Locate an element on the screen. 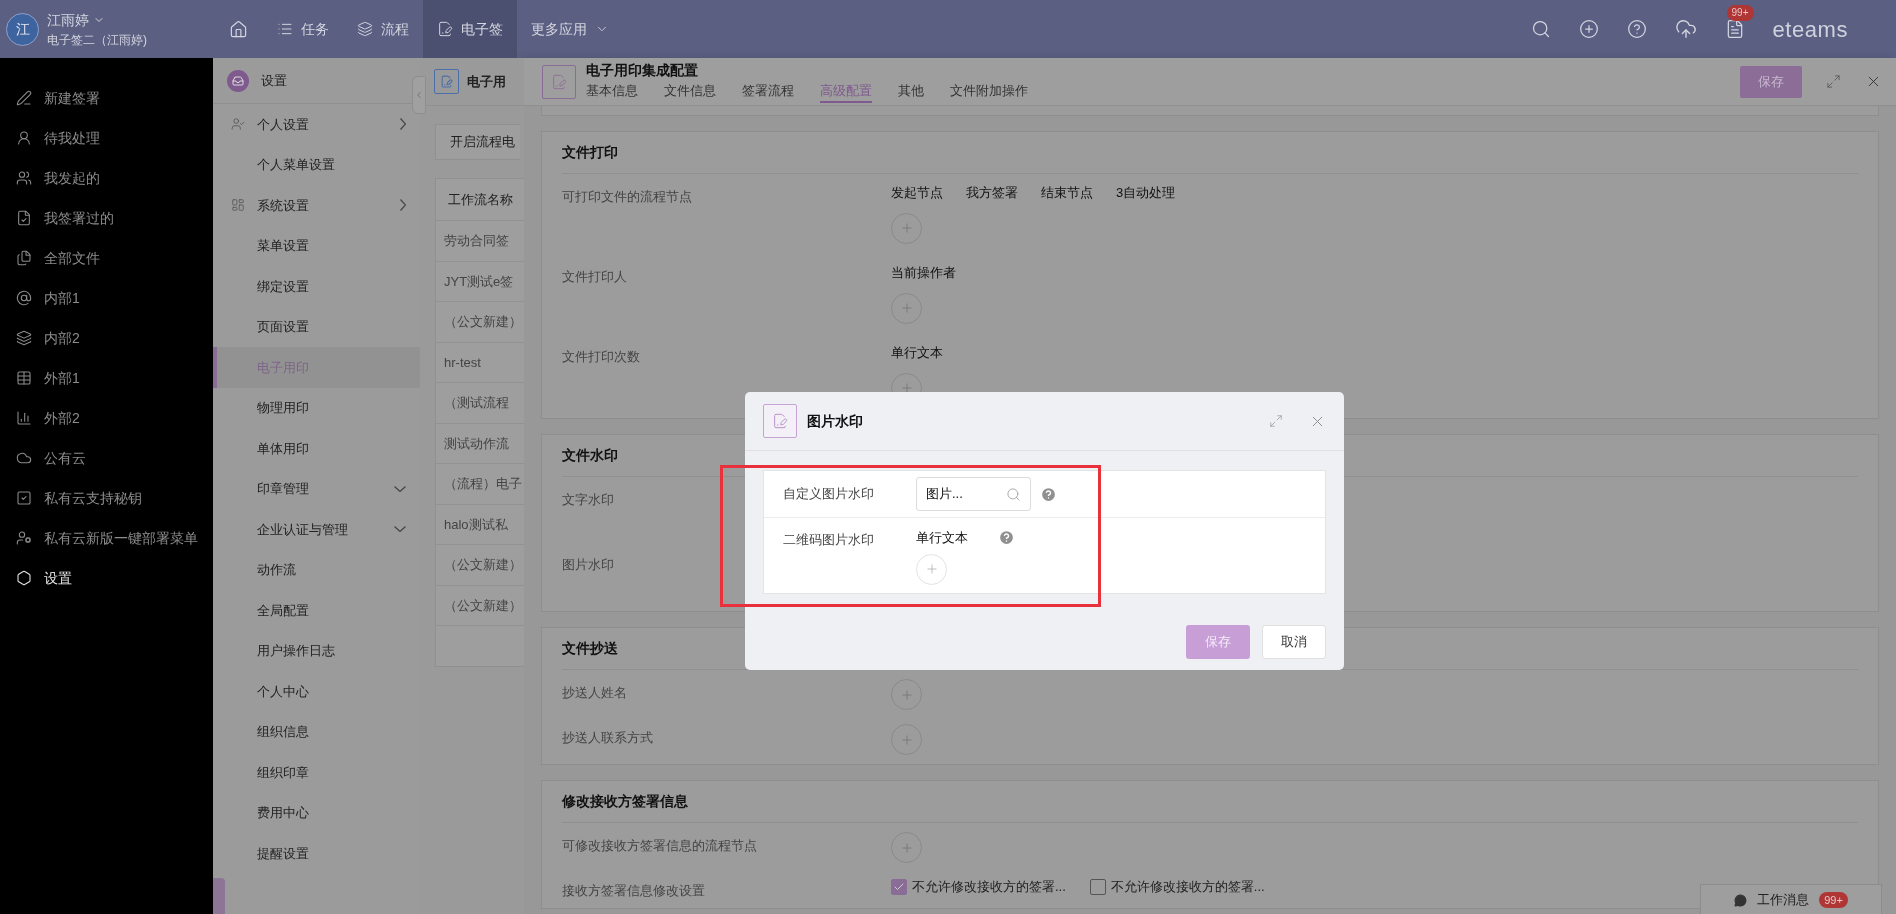  field-label: 抄送人联系方式 is located at coordinates (607, 737).